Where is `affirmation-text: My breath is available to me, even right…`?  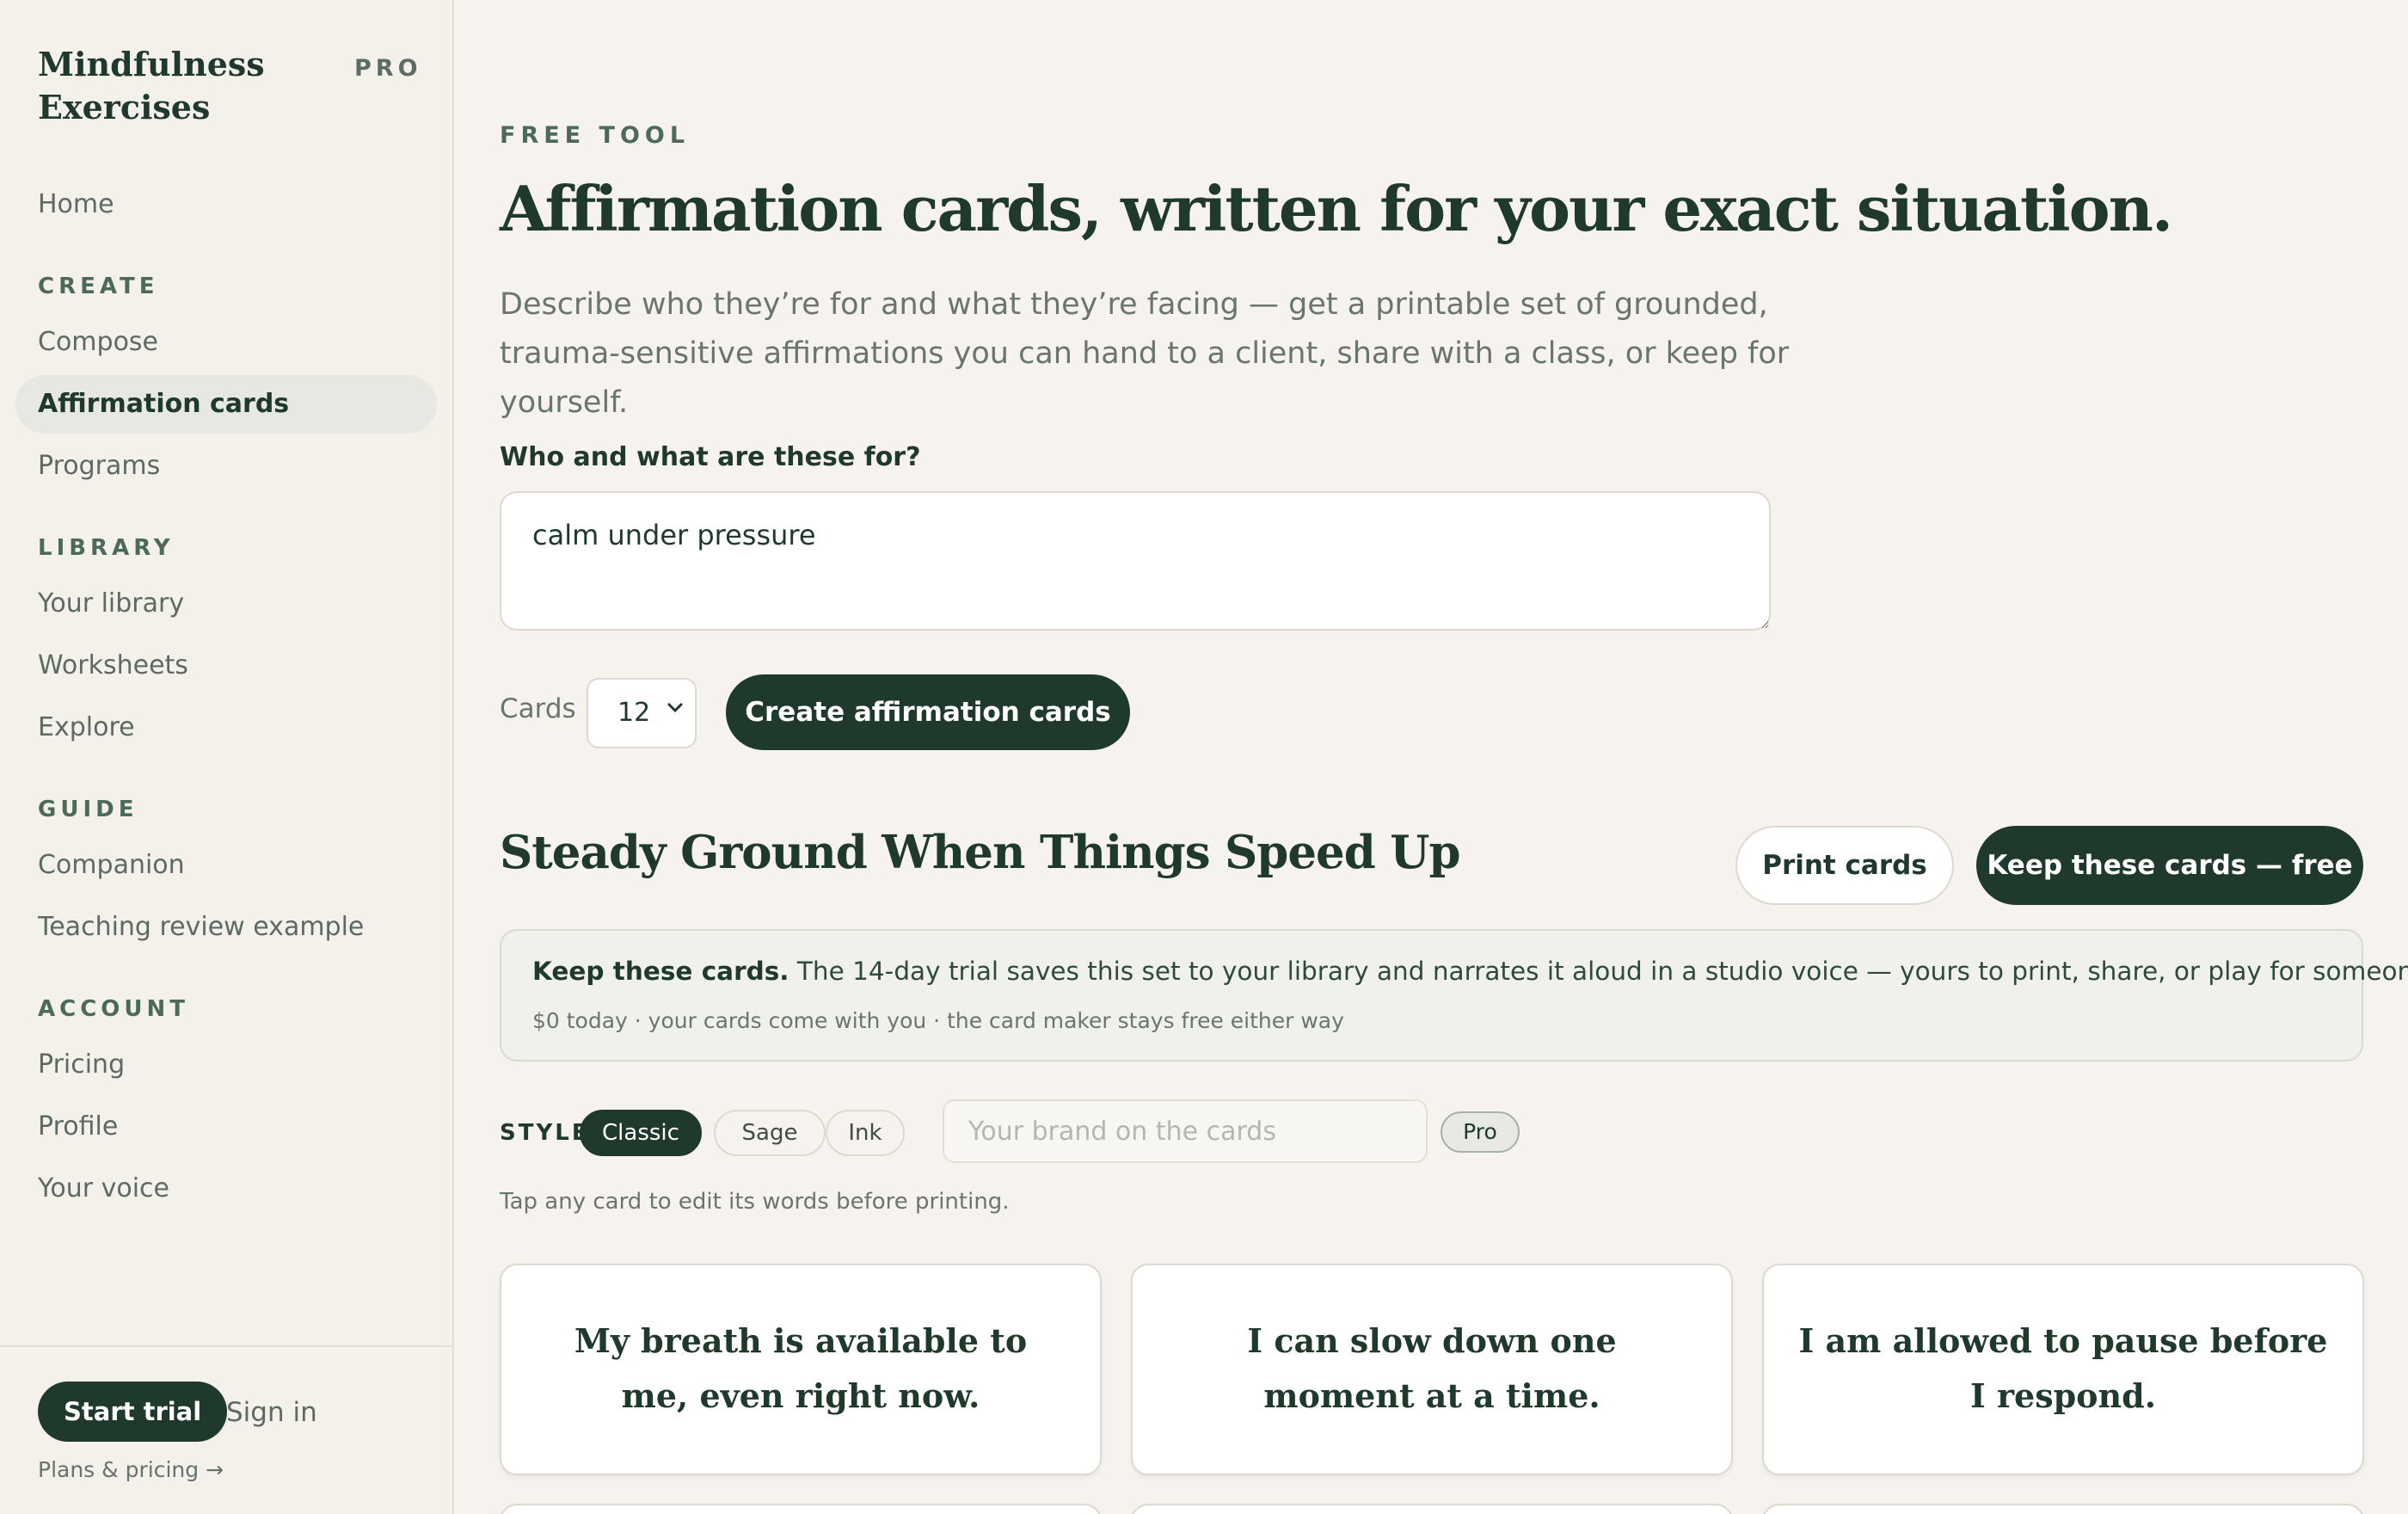 affirmation-text: My breath is available to me, even right… is located at coordinates (801, 1368).